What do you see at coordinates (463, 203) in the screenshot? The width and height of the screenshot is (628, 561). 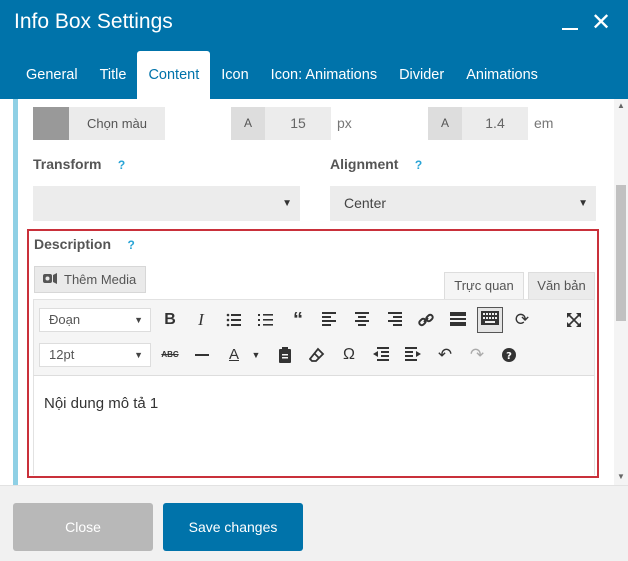 I see `alignment-select: Center ▼` at bounding box center [463, 203].